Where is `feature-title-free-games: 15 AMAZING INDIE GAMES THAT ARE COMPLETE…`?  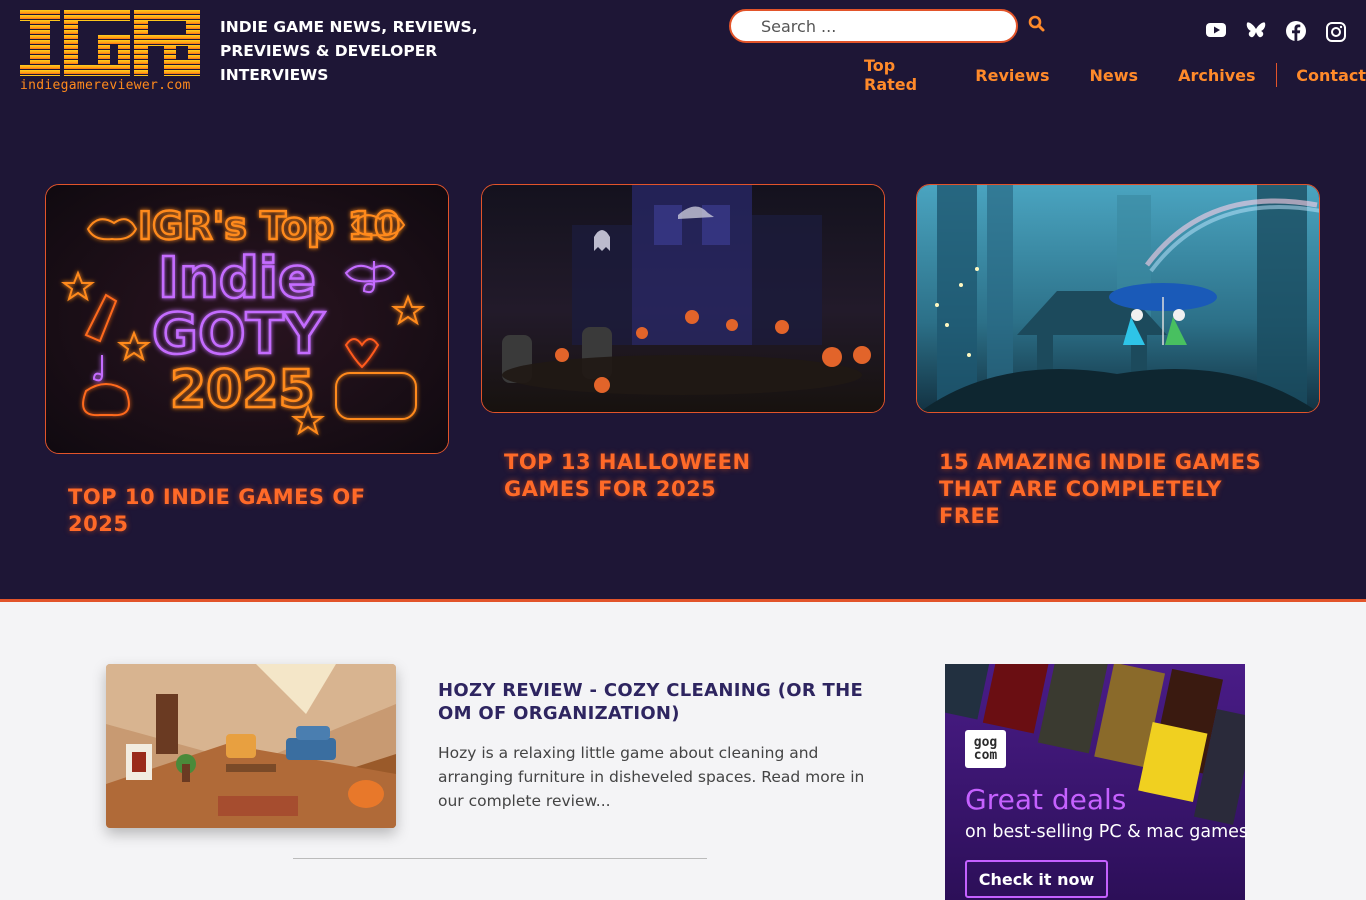 feature-title-free-games: 15 AMAZING INDIE GAMES THAT ARE COMPLETE… is located at coordinates (1114, 489).